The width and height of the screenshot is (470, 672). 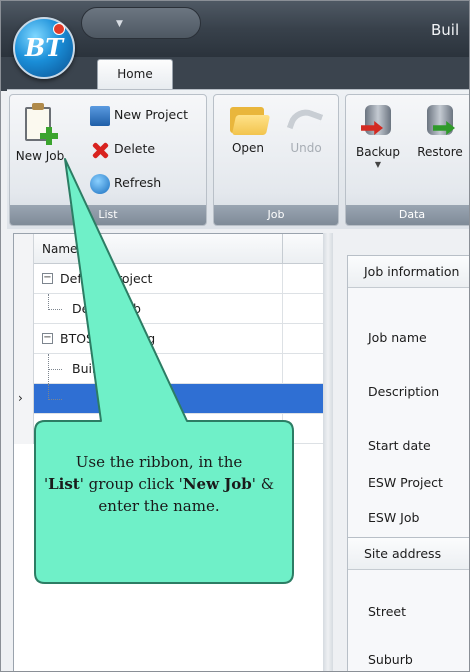 What do you see at coordinates (40, 156) in the screenshot?
I see `new-job-label: New Job` at bounding box center [40, 156].